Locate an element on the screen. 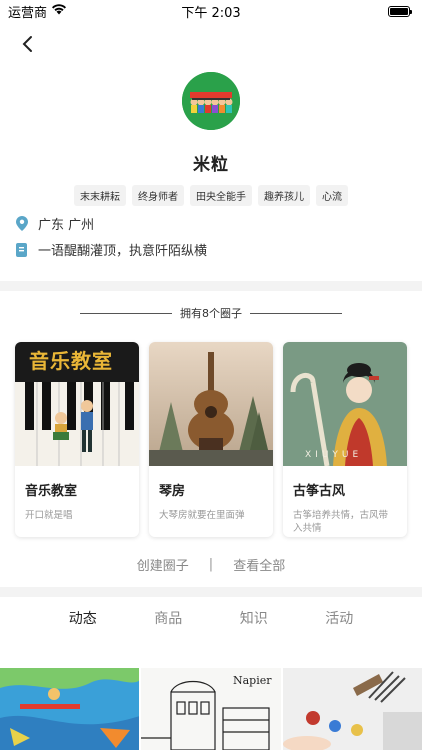 This screenshot has height=750, width=422. circle-card: 琴房 大琴房就要在里面弹 is located at coordinates (211, 439).